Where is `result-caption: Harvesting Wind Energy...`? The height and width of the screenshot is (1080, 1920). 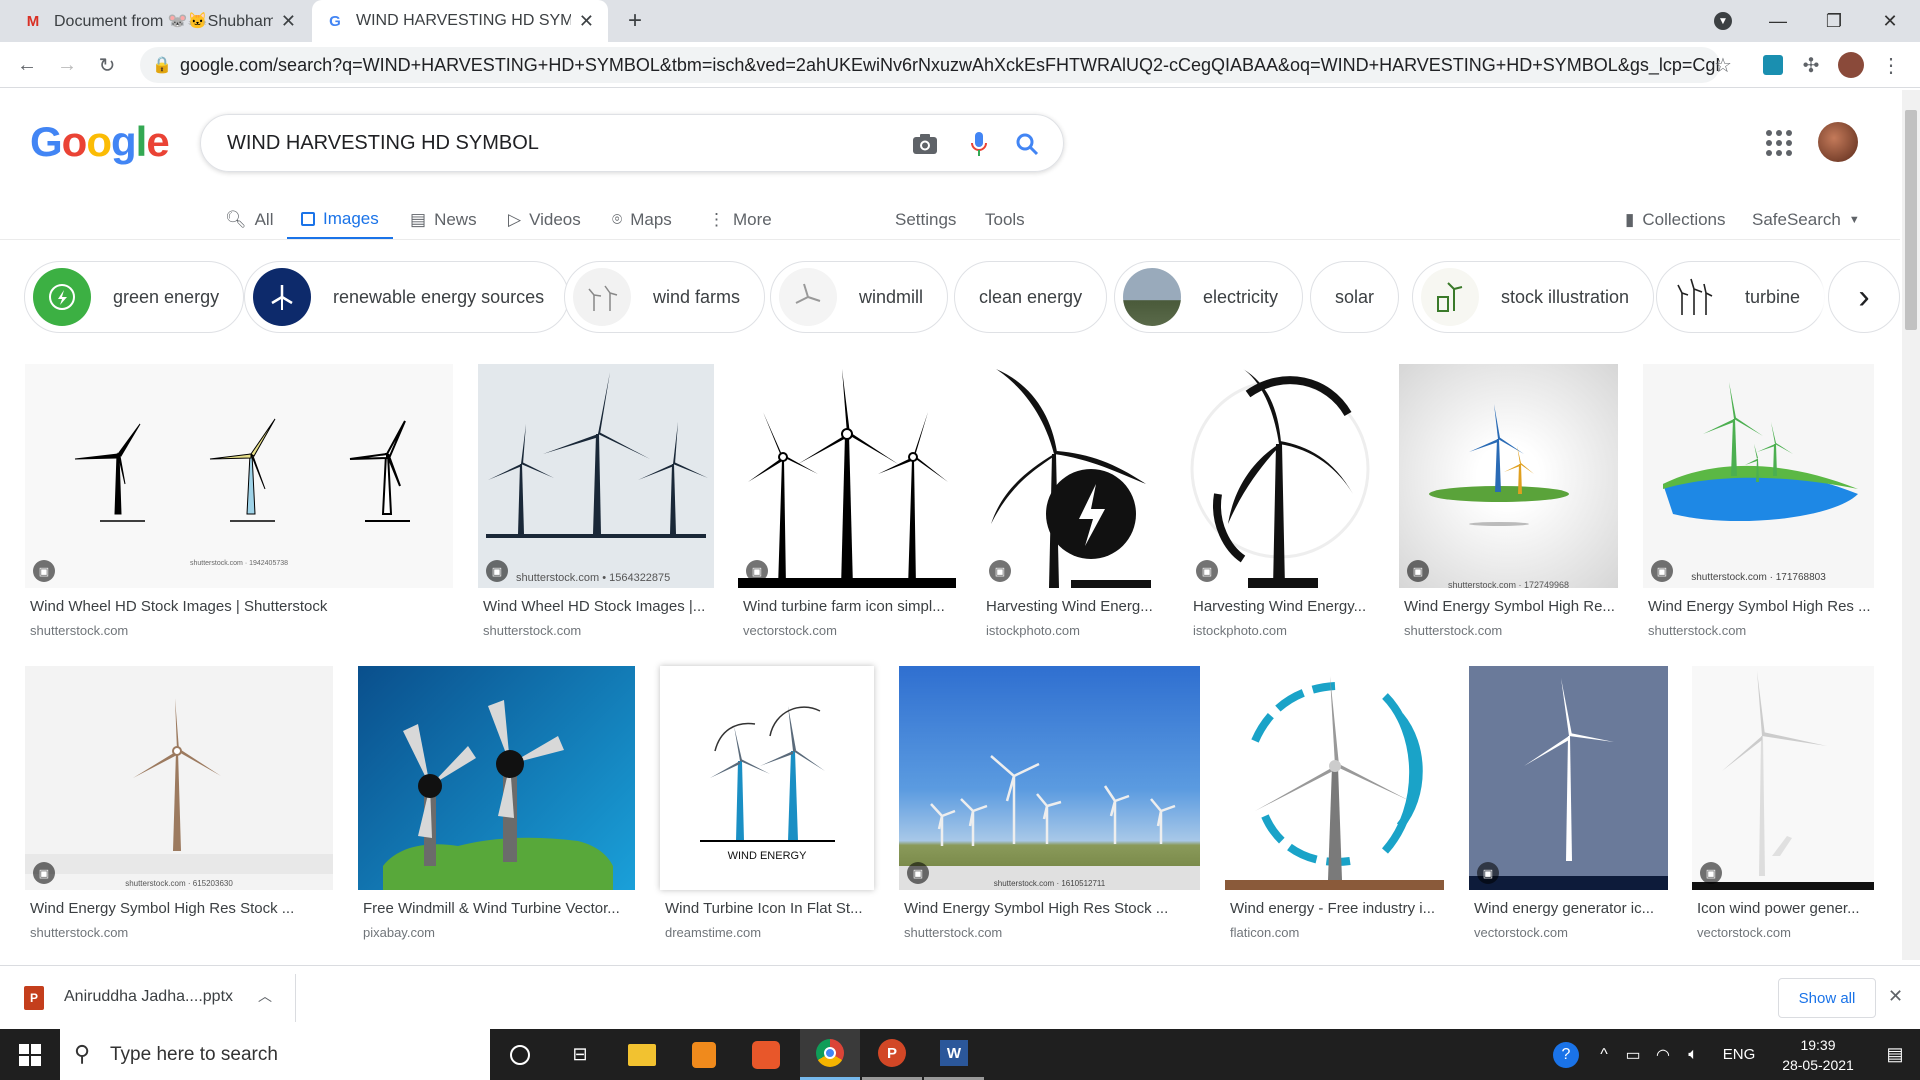 result-caption: Harvesting Wind Energy... is located at coordinates (1283, 606).